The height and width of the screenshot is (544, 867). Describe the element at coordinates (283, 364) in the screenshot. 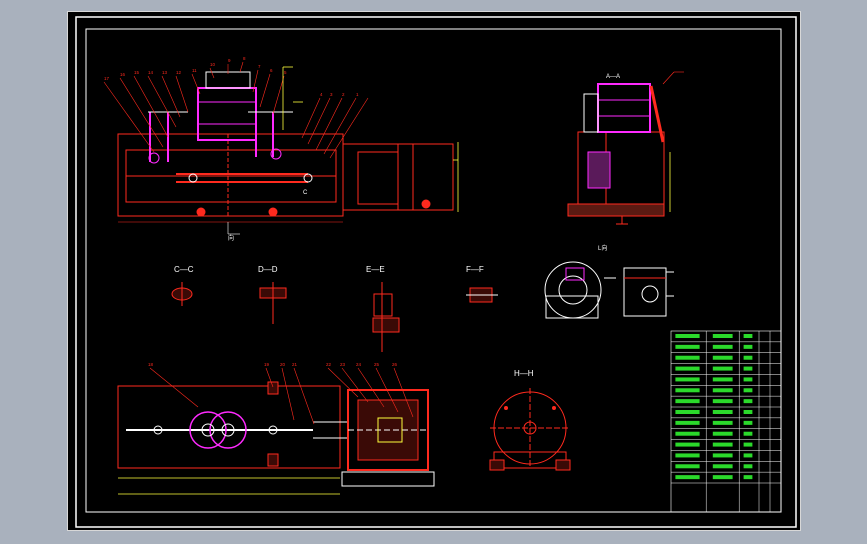

I see `balloon-number: 20` at that location.